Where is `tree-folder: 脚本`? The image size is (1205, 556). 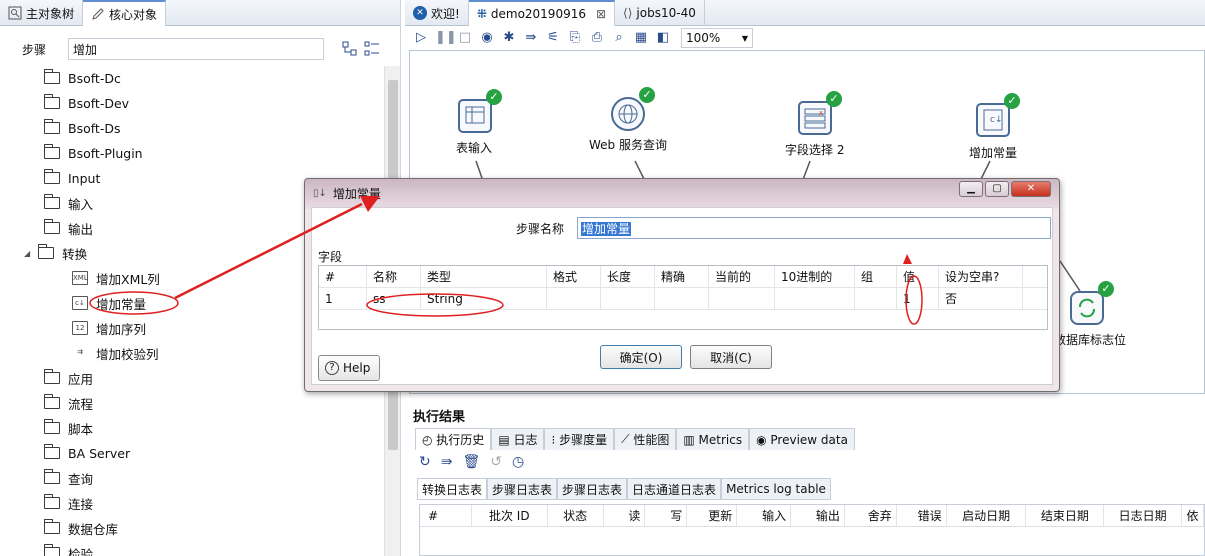
tree-folder: 脚本 is located at coordinates (68, 428).